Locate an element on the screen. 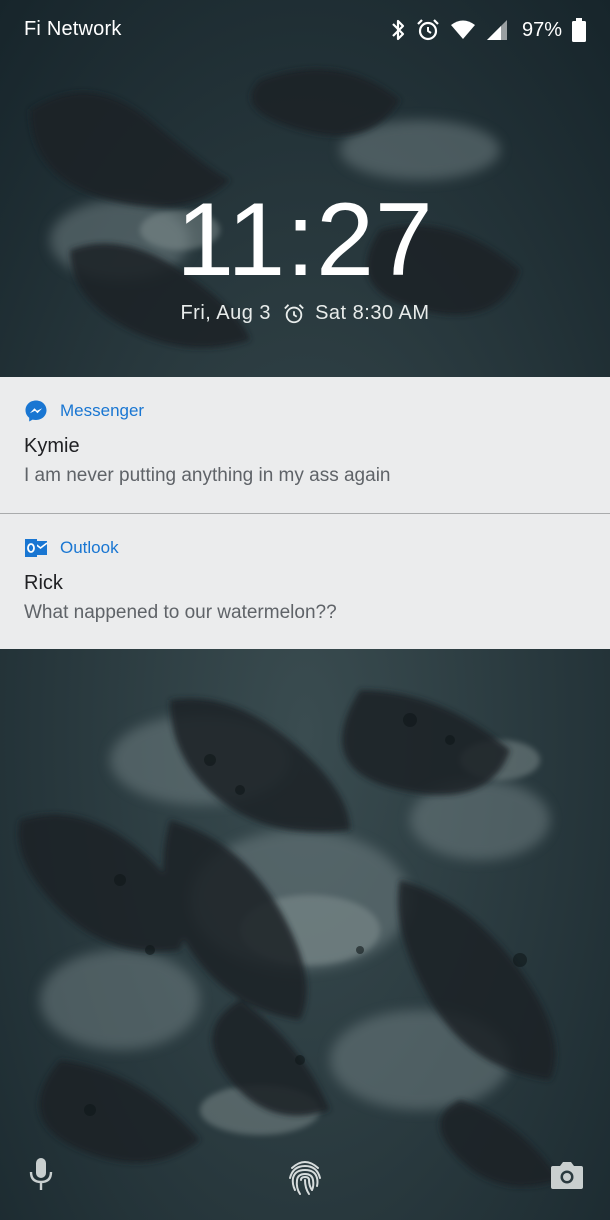 This screenshot has height=1220, width=610. cell-signal-icon is located at coordinates (496, 30).